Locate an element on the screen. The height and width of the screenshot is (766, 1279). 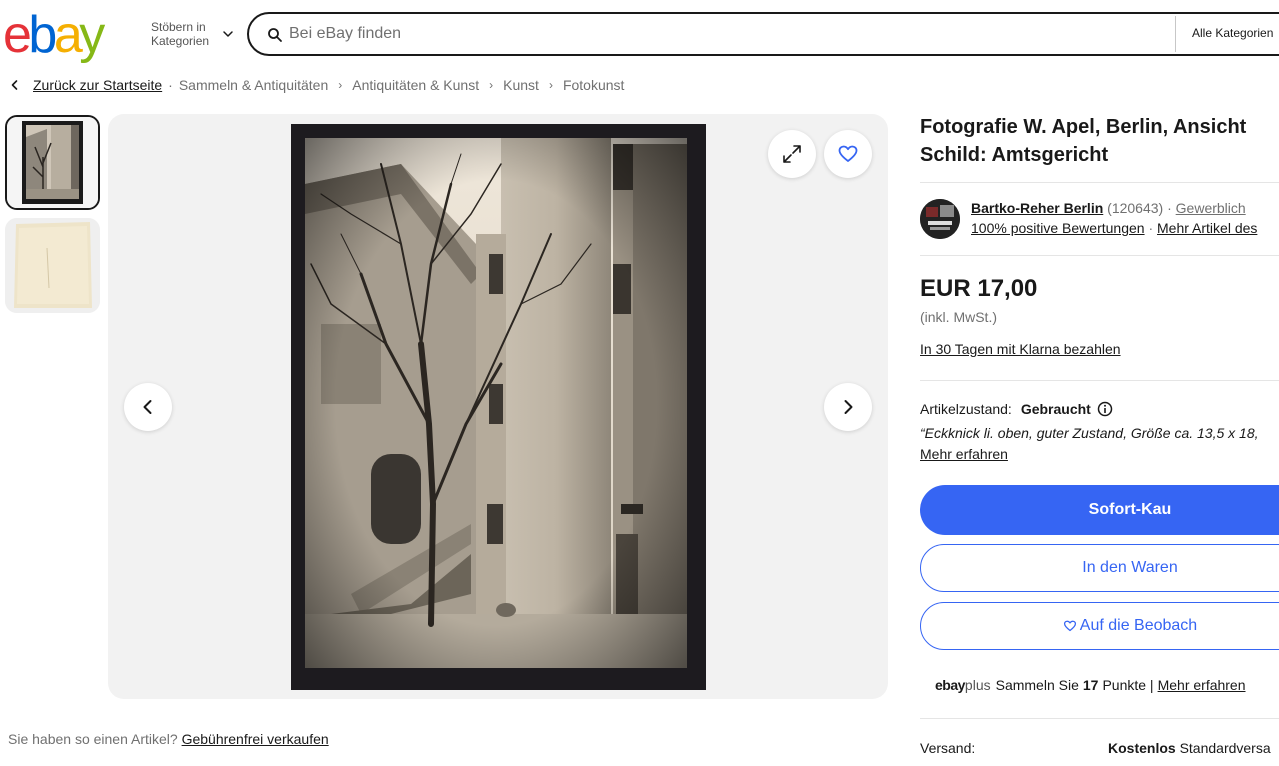
seller-avatar is located at coordinates (940, 219).